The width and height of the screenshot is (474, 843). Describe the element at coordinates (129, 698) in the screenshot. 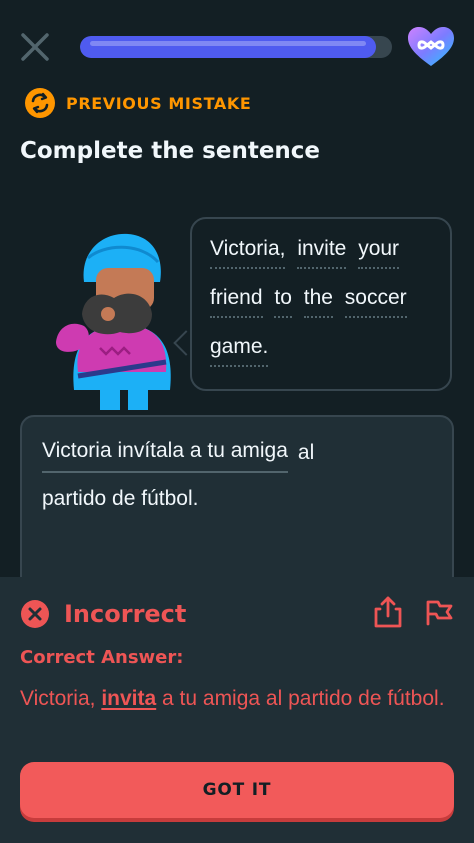

I see `correct-answer-highlight: invita` at that location.